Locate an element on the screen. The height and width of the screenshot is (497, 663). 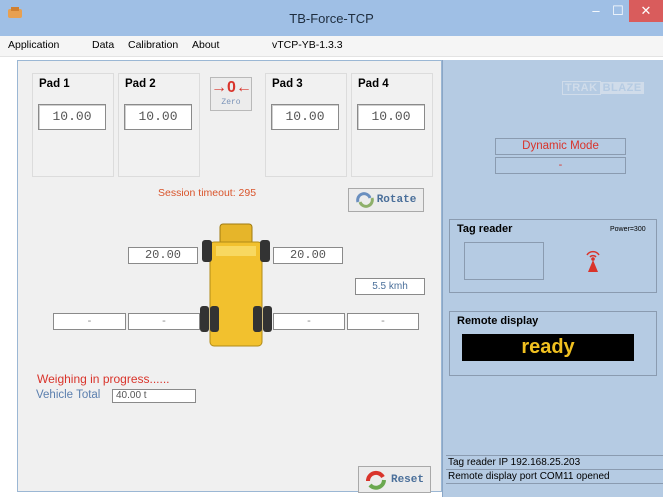
tag-reader-power: Power=300 is located at coordinates (628, 229).